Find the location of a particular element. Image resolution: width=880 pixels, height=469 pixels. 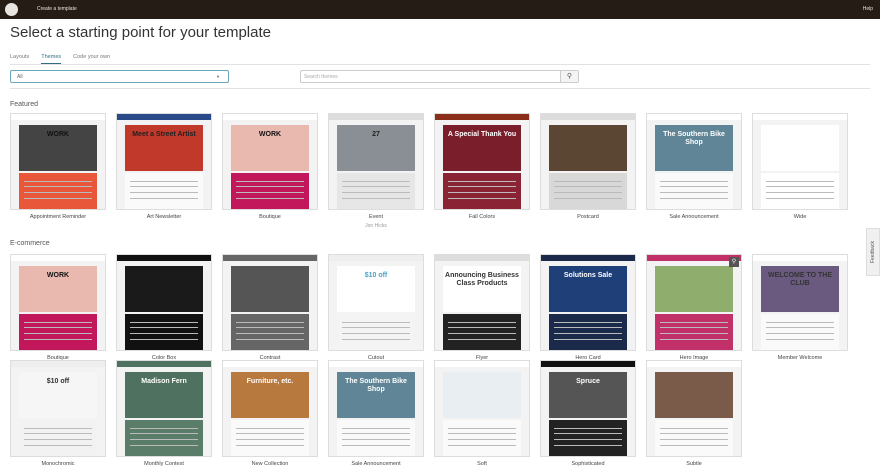

theme-name: Art Newsletter is located at coordinates (164, 217).